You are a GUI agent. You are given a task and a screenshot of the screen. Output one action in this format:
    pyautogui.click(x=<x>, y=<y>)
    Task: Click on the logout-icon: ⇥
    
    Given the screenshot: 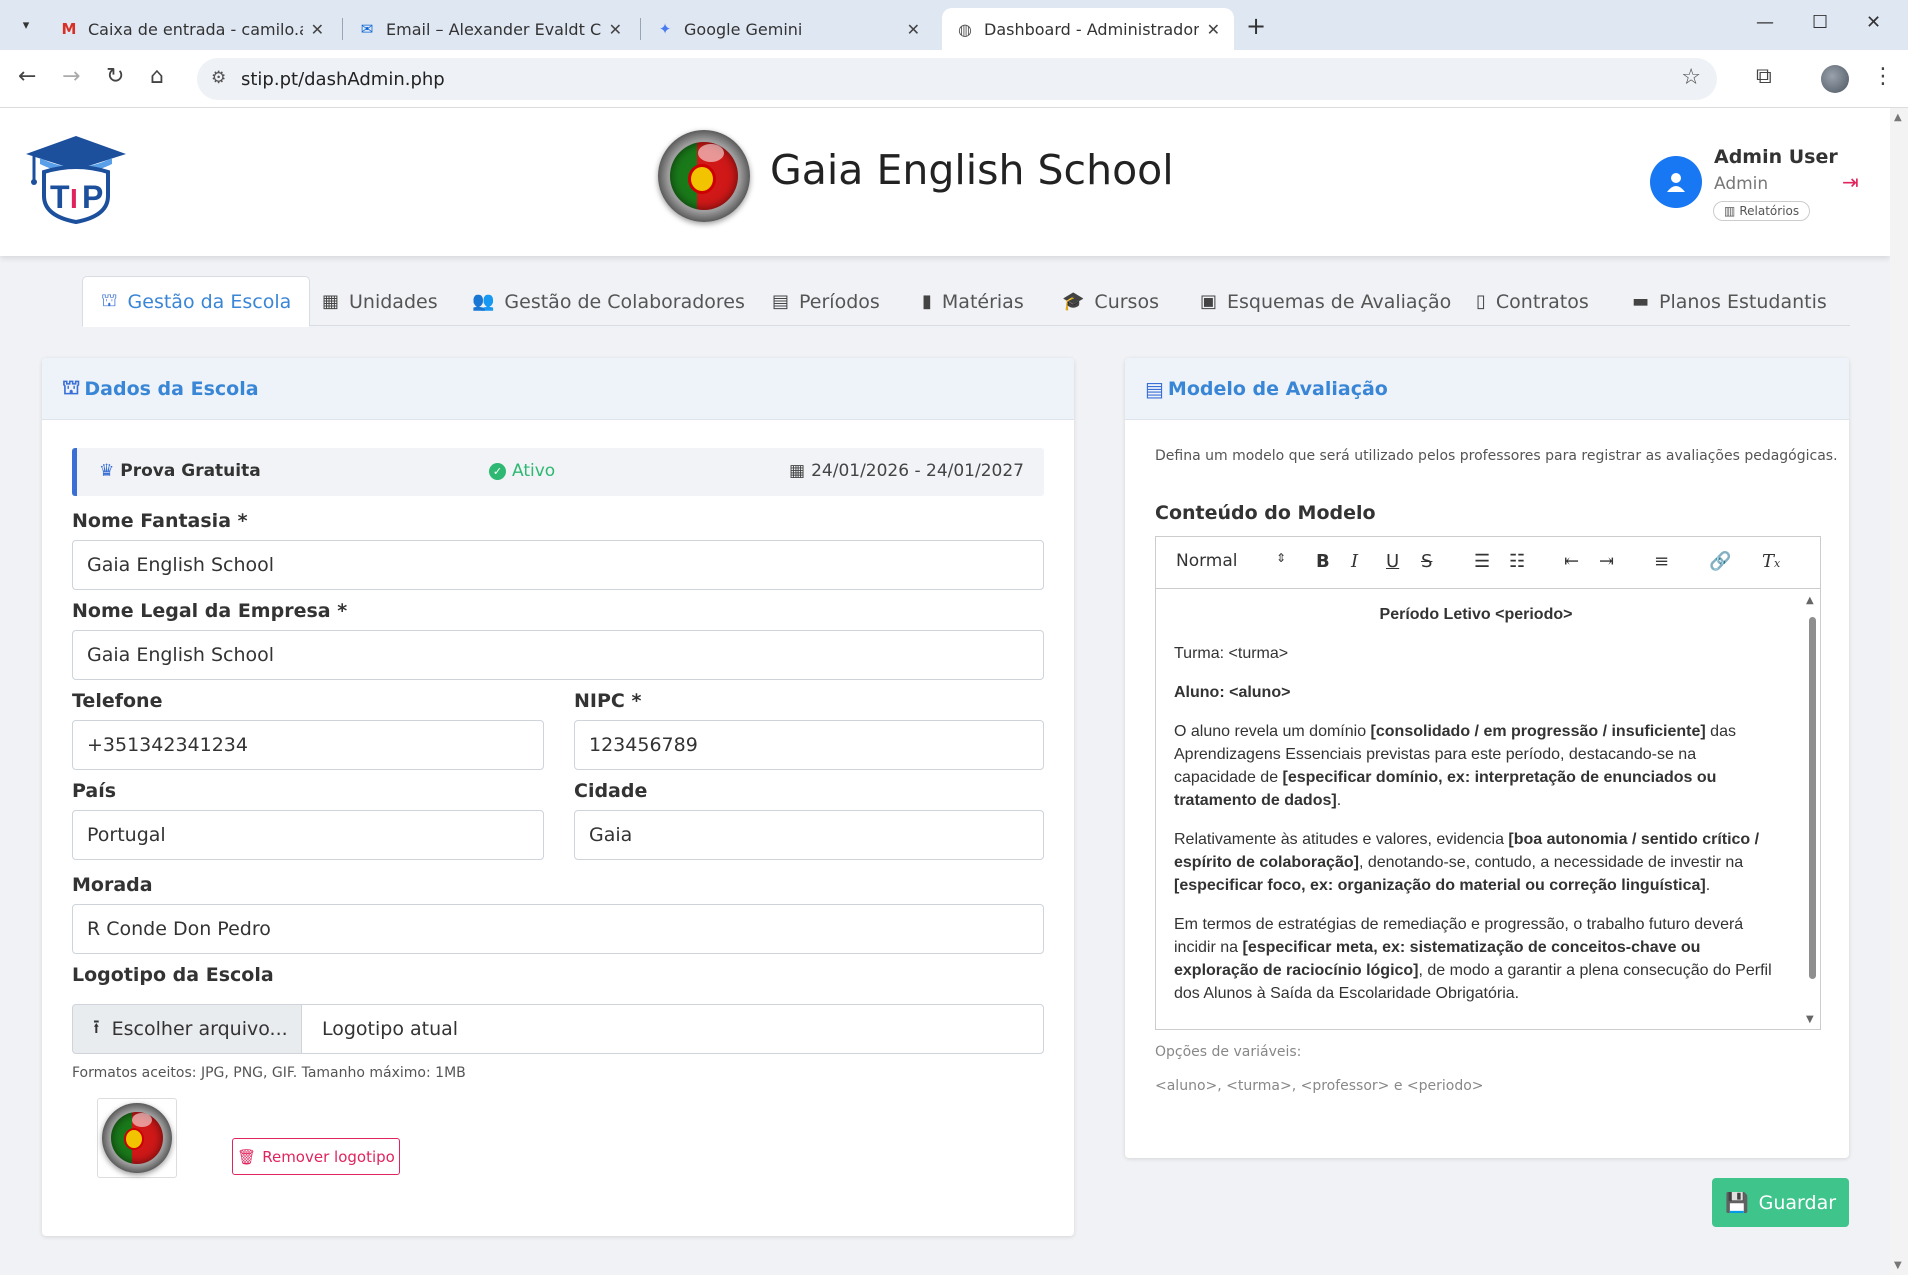 What is the action you would take?
    pyautogui.click(x=1850, y=182)
    